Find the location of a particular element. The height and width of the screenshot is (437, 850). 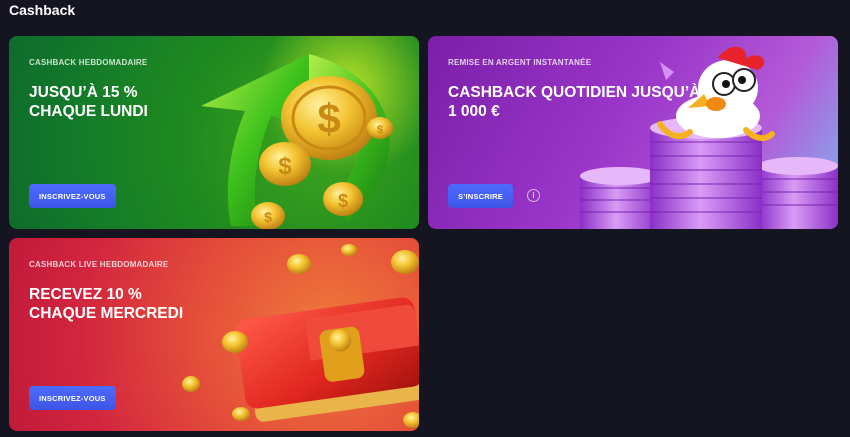

info-icon: i is located at coordinates (533, 195).